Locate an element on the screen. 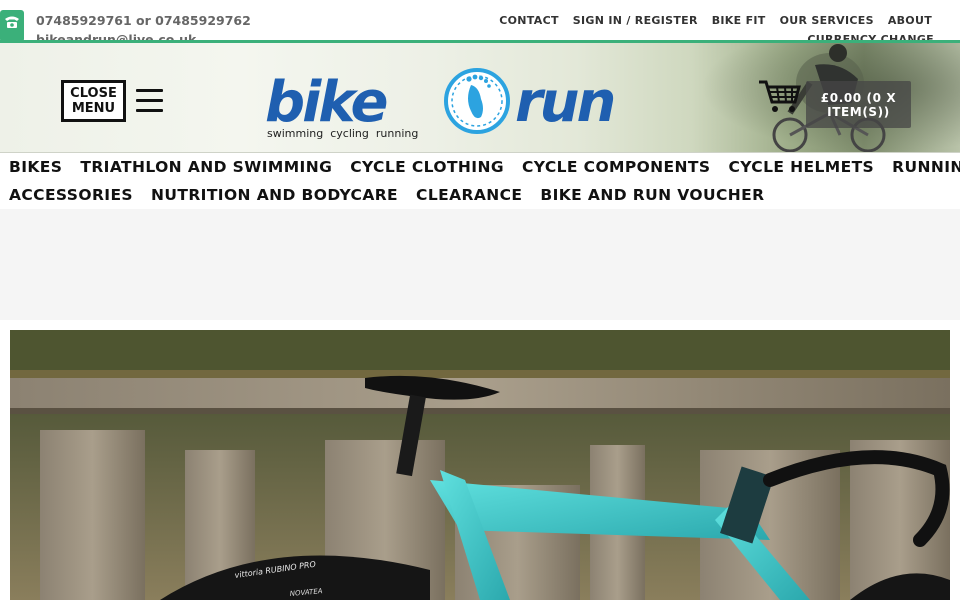  about-link: ABOUT is located at coordinates (910, 20).